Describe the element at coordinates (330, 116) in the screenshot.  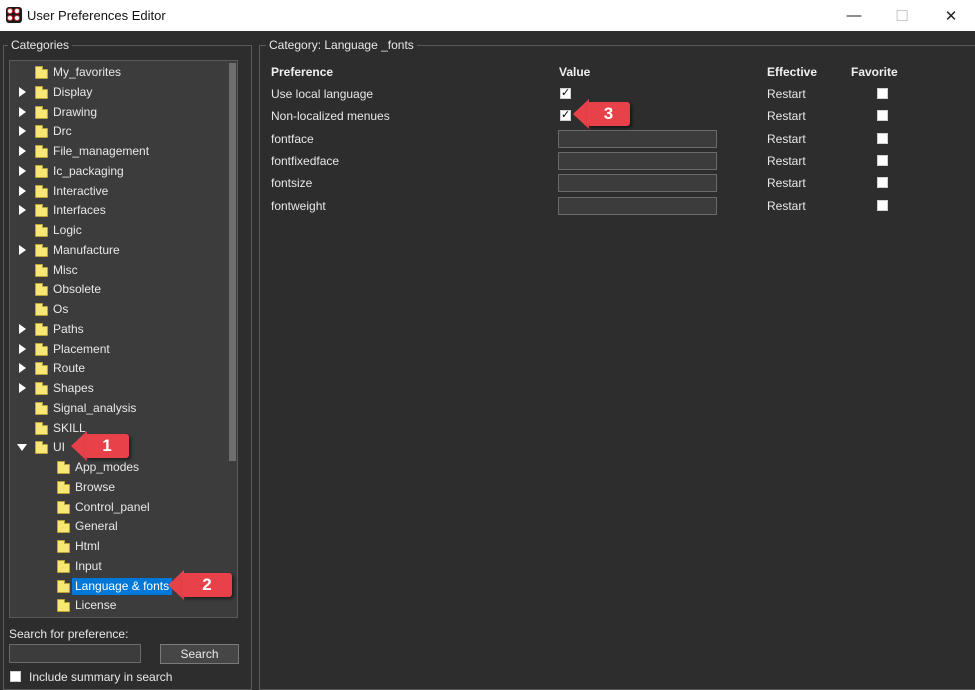
I see `preference-name: Non-localized menues` at that location.